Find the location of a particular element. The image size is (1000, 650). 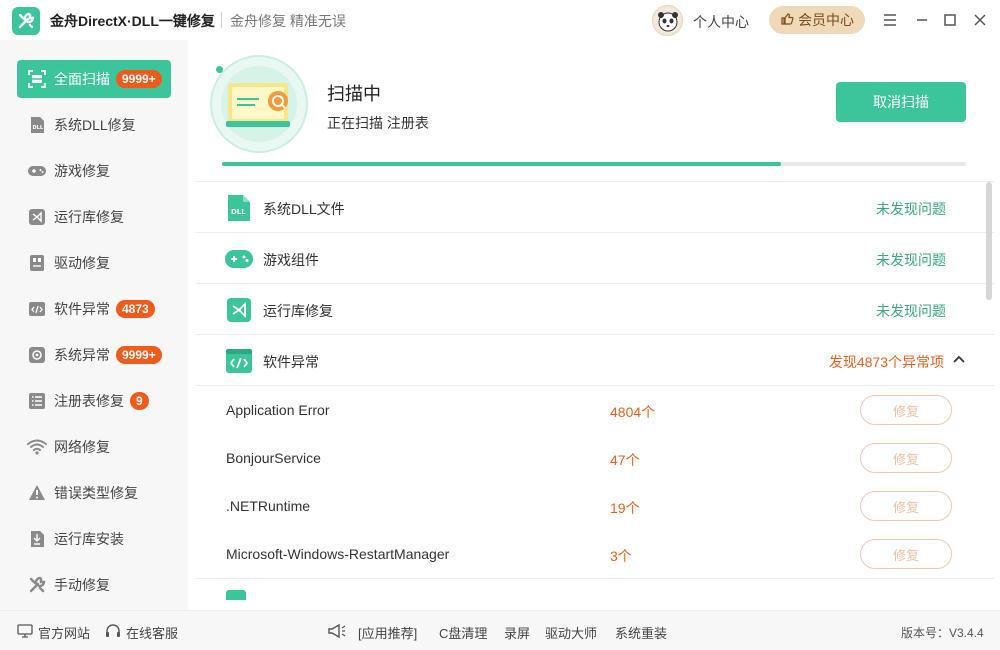

system-reinstall-link: 系统重装 is located at coordinates (641, 632).